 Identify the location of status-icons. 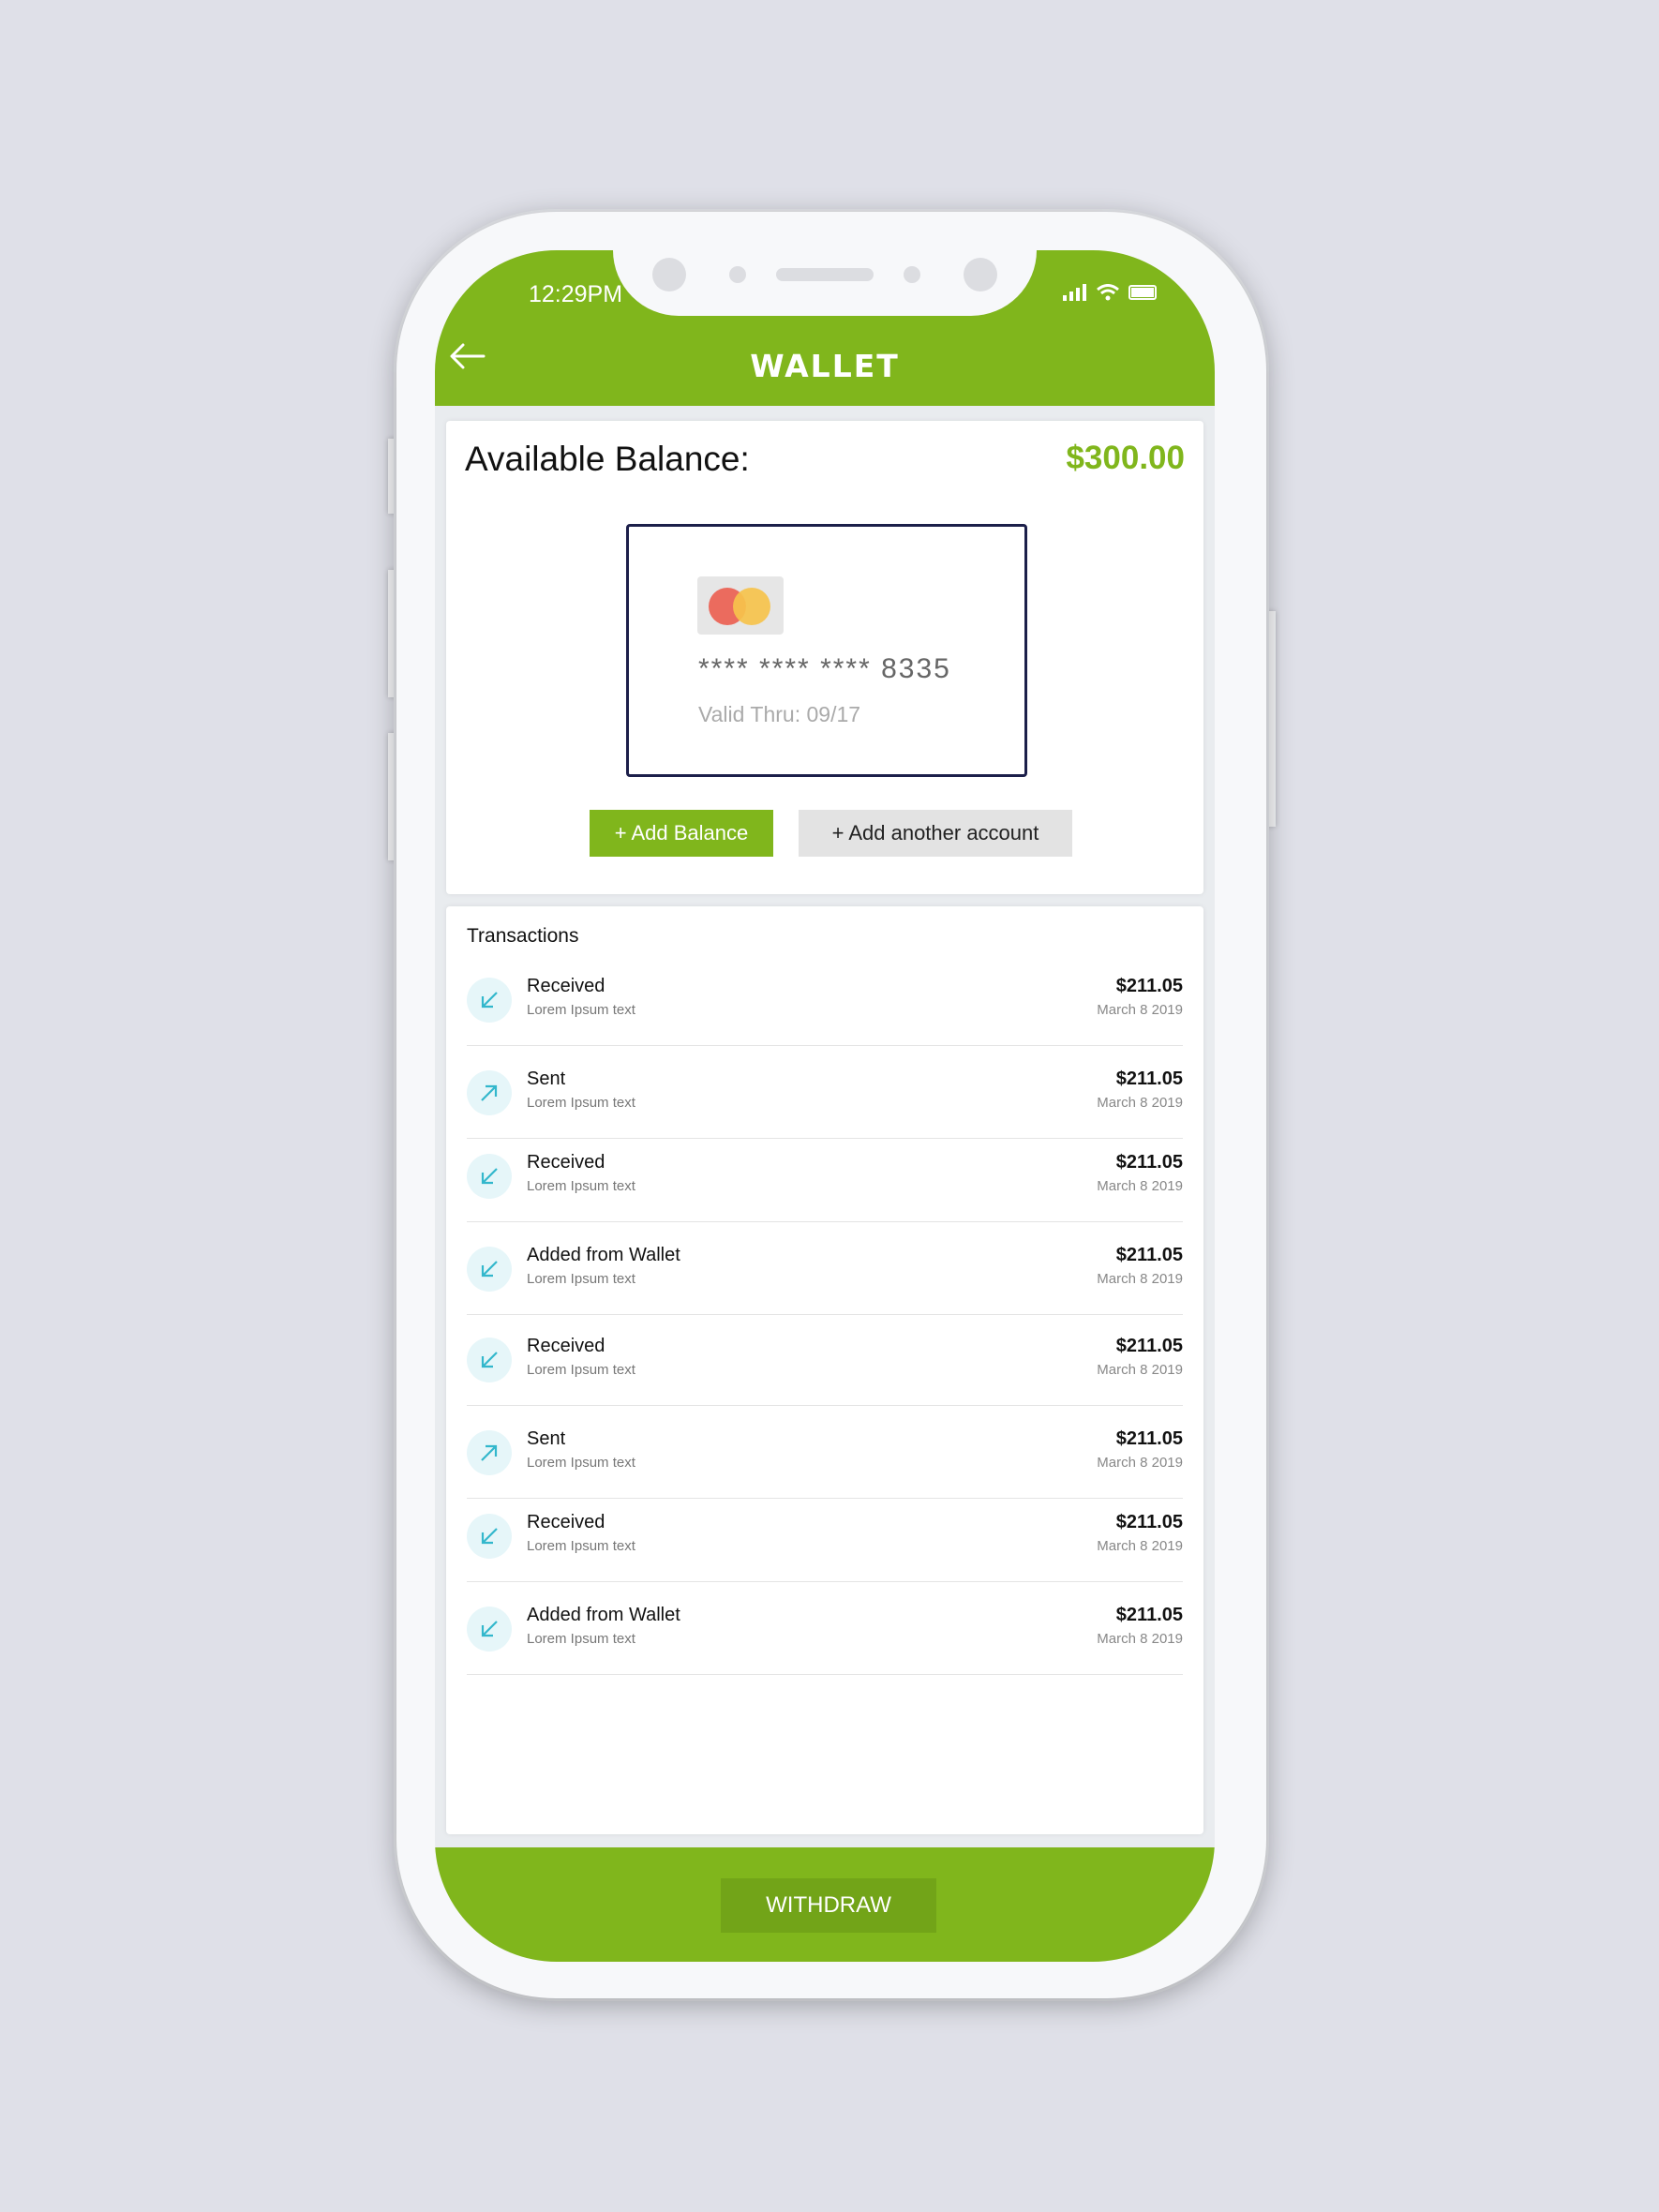
(1110, 292).